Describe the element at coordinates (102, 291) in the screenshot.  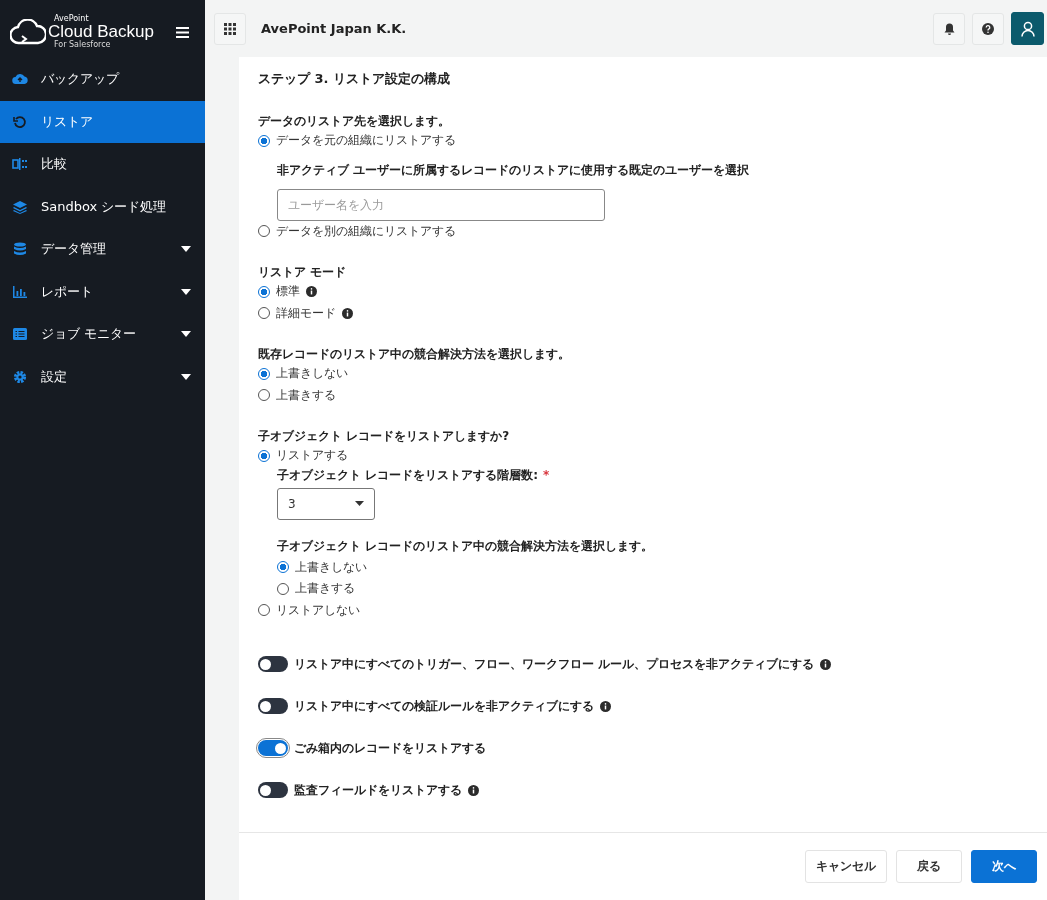
I see `sidebar-item: レポート` at that location.